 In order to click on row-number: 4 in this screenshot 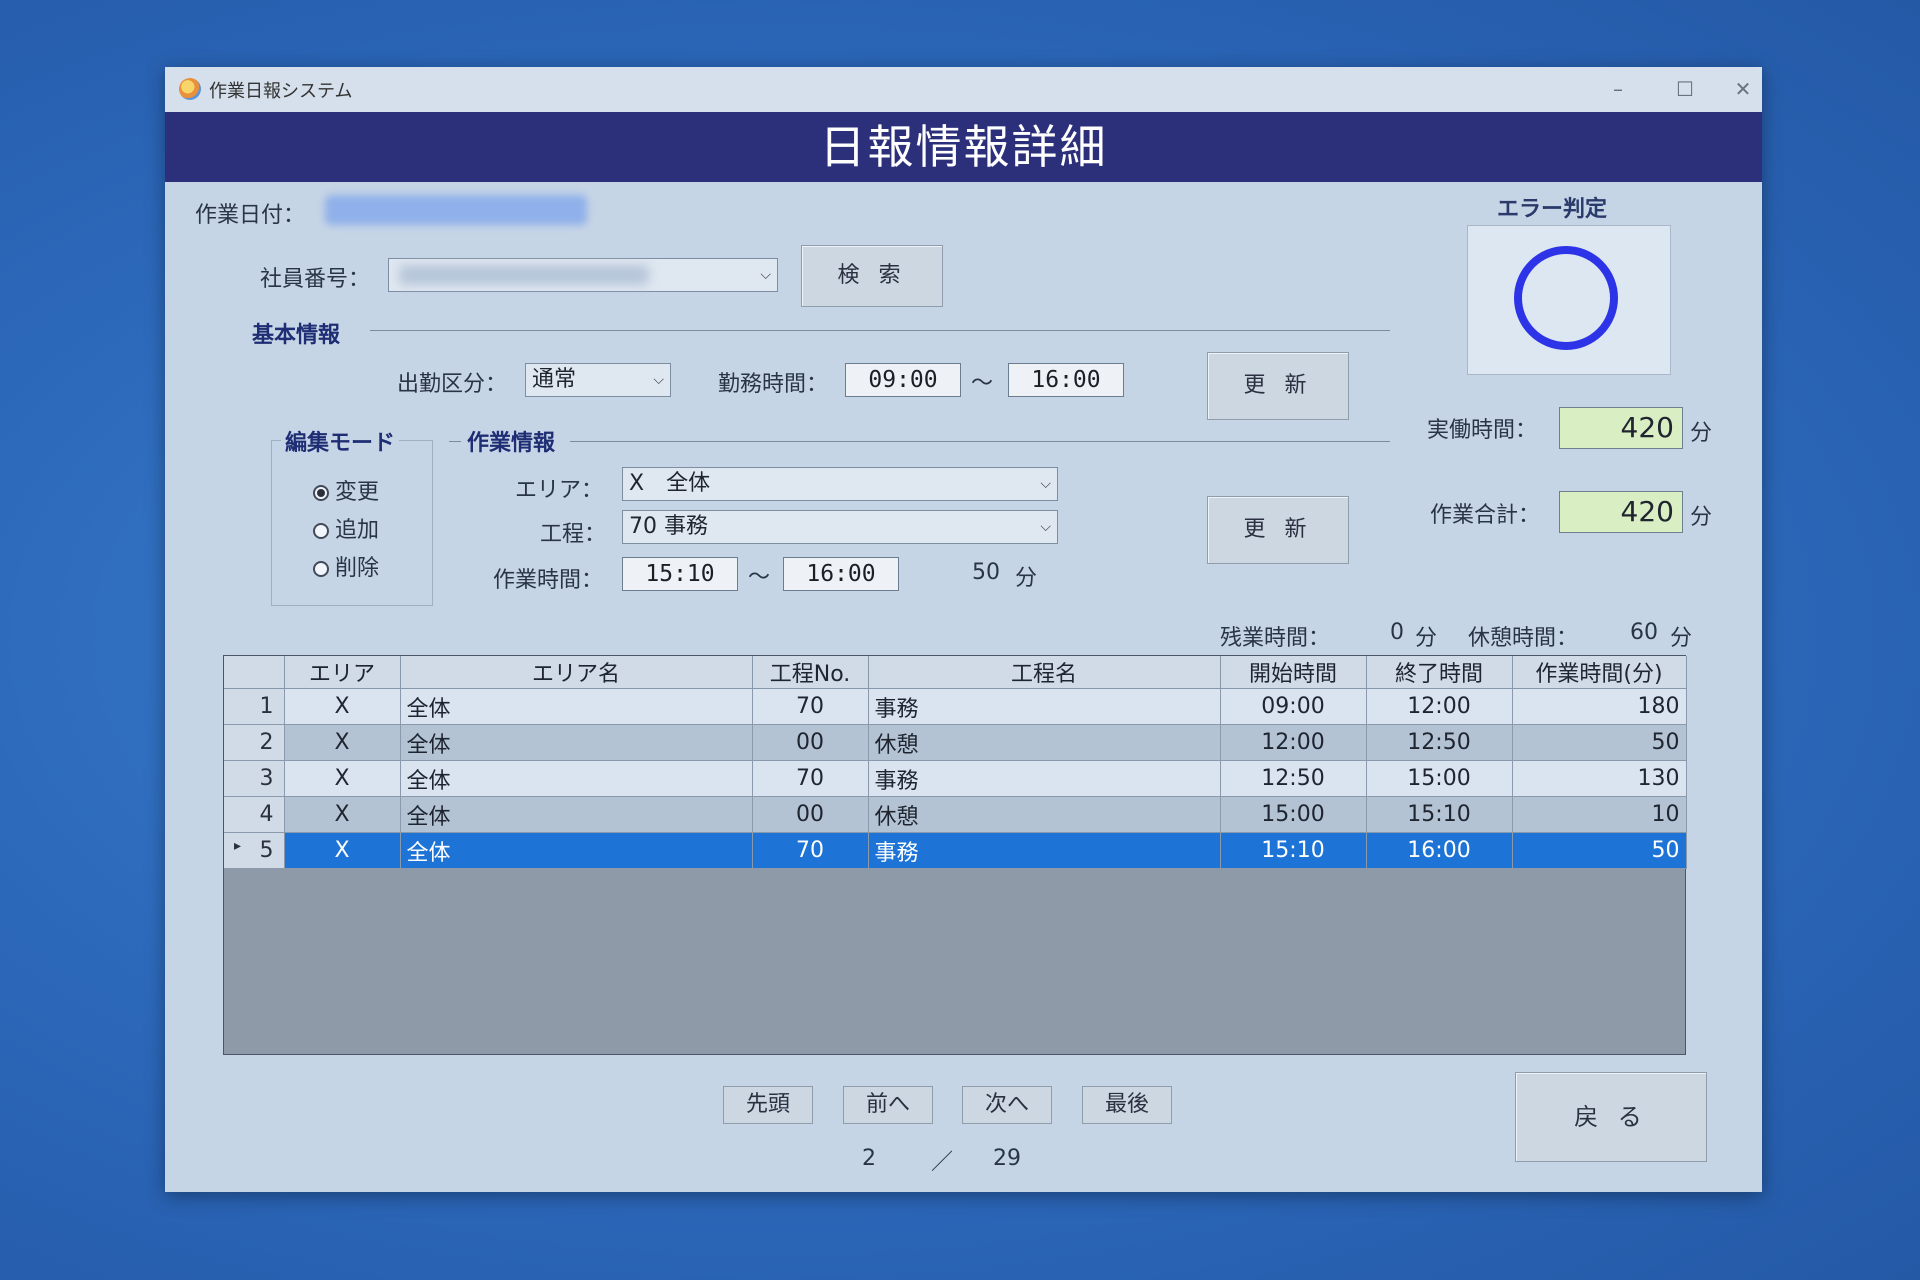, I will do `click(254, 814)`.